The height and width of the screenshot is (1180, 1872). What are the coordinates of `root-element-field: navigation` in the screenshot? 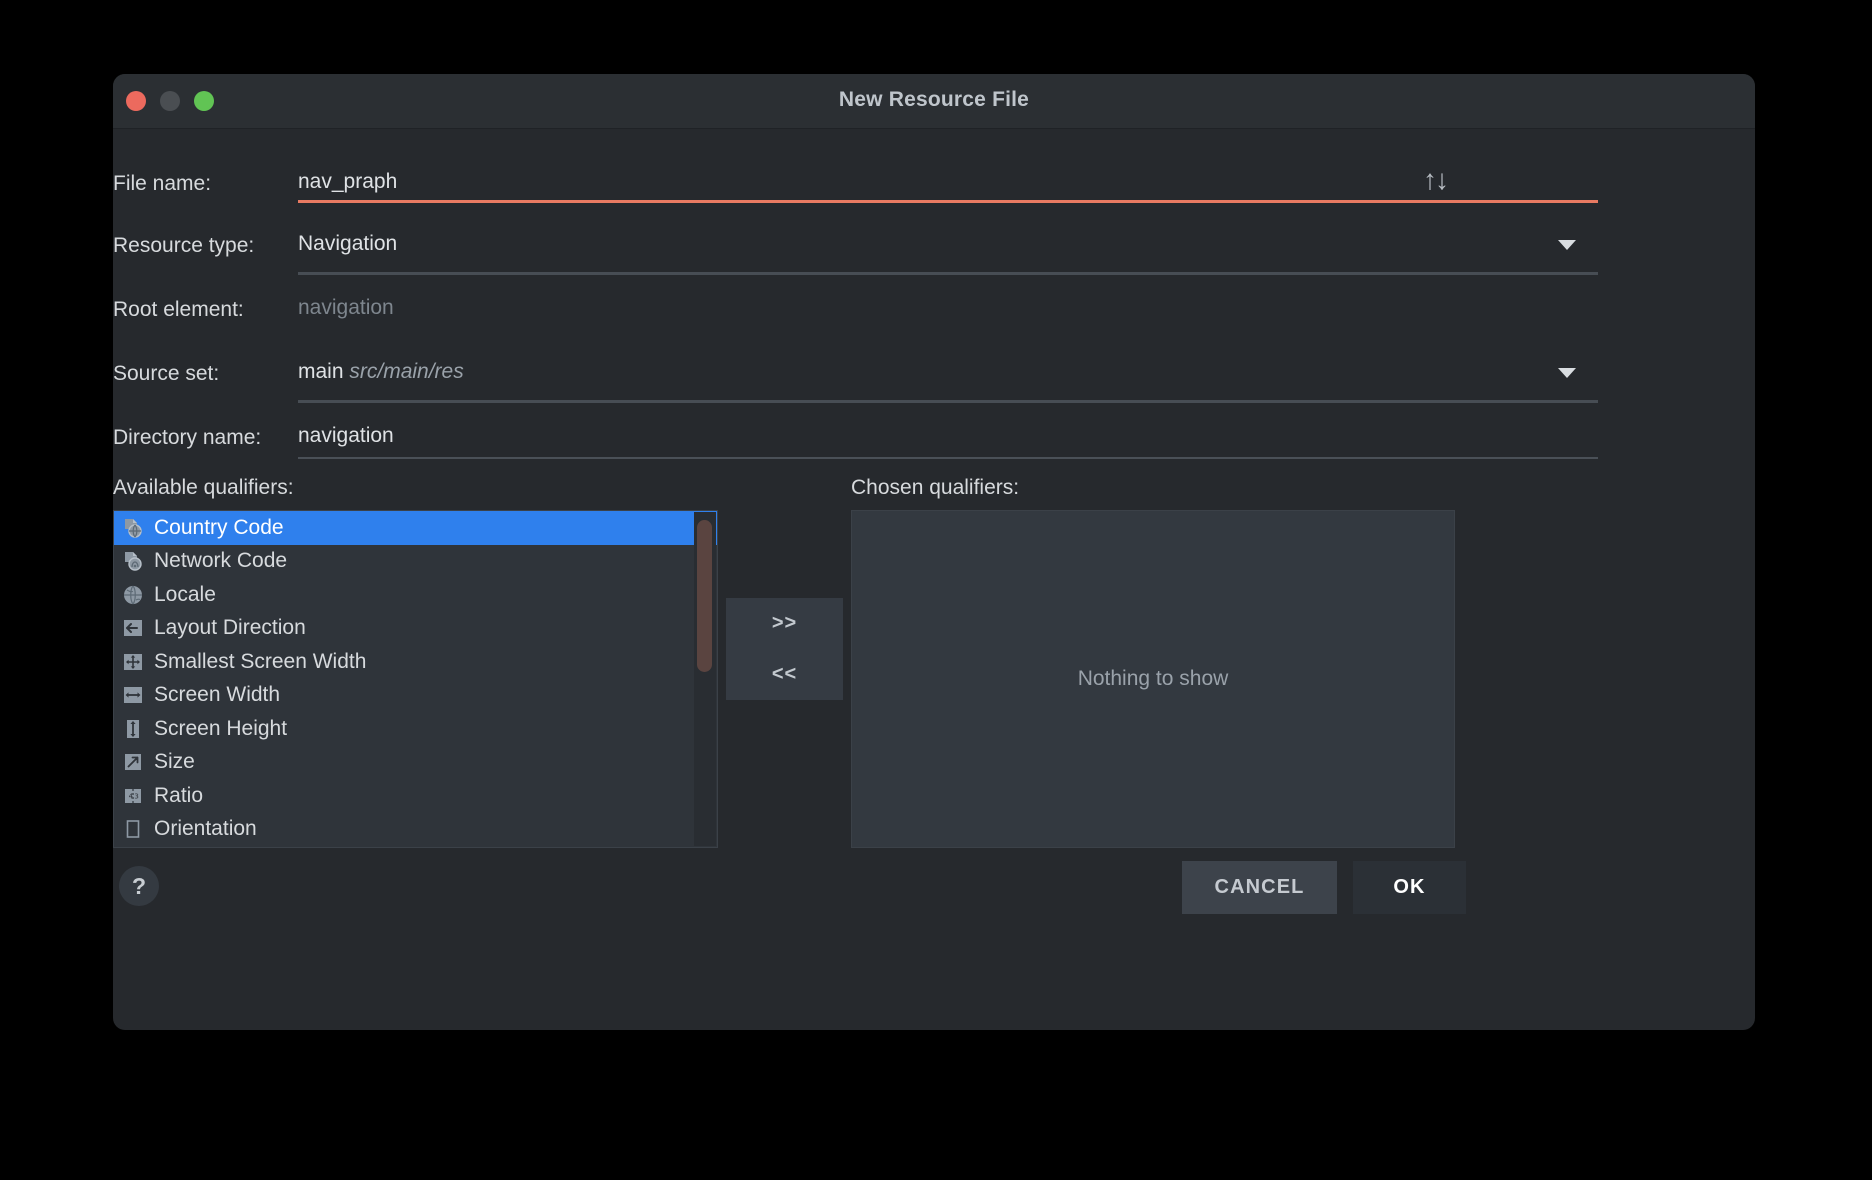 It's located at (948, 308).